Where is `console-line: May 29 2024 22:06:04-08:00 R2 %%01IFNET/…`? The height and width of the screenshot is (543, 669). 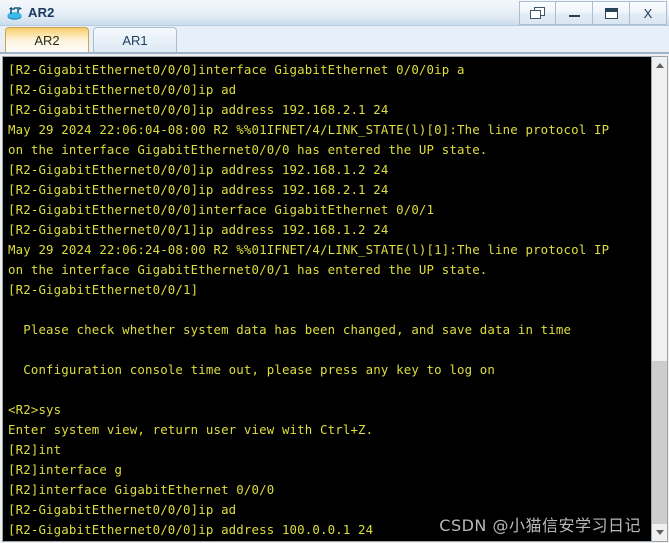 console-line: May 29 2024 22:06:04-08:00 R2 %%01IFNET/… is located at coordinates (309, 129).